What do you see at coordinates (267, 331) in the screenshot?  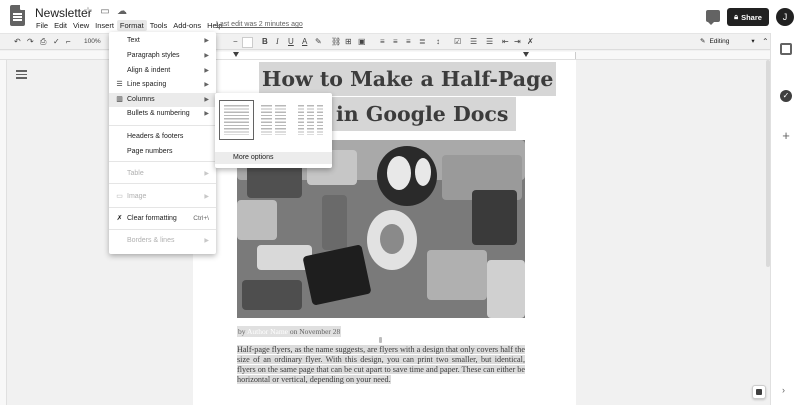 I see `byline-author: Author Name` at bounding box center [267, 331].